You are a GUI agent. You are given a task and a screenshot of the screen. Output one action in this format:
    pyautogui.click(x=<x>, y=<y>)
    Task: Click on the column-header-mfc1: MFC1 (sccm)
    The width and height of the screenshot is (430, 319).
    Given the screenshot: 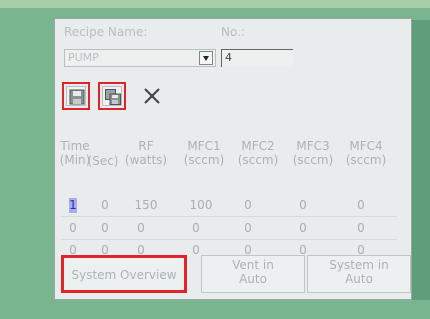 What is the action you would take?
    pyautogui.click(x=204, y=153)
    